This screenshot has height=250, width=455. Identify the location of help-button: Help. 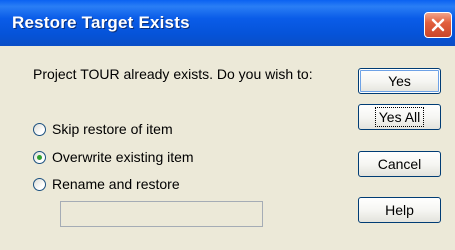
(399, 210).